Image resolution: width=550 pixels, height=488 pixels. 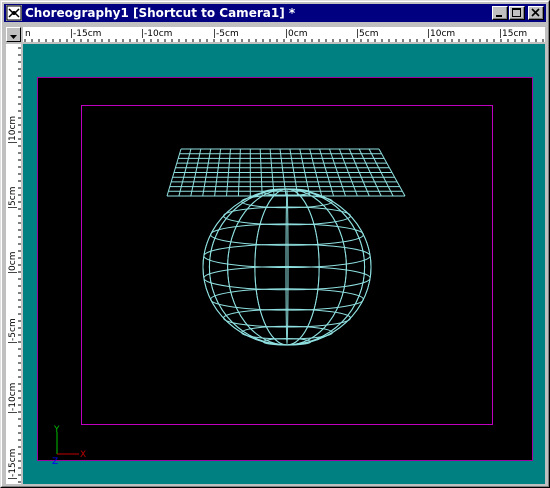 What do you see at coordinates (13, 37) in the screenshot?
I see `chevron-down-icon` at bounding box center [13, 37].